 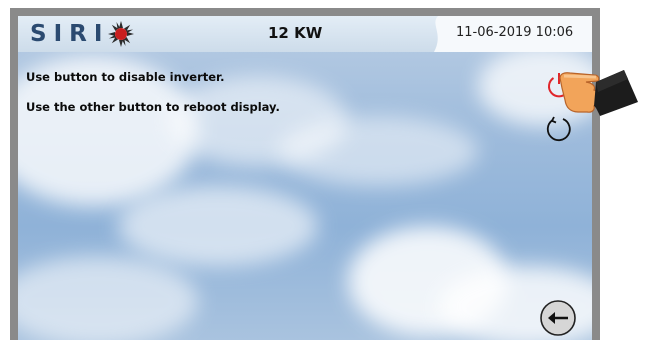 What do you see at coordinates (442, 34) in the screenshot?
I see `tab-edge-shape` at bounding box center [442, 34].